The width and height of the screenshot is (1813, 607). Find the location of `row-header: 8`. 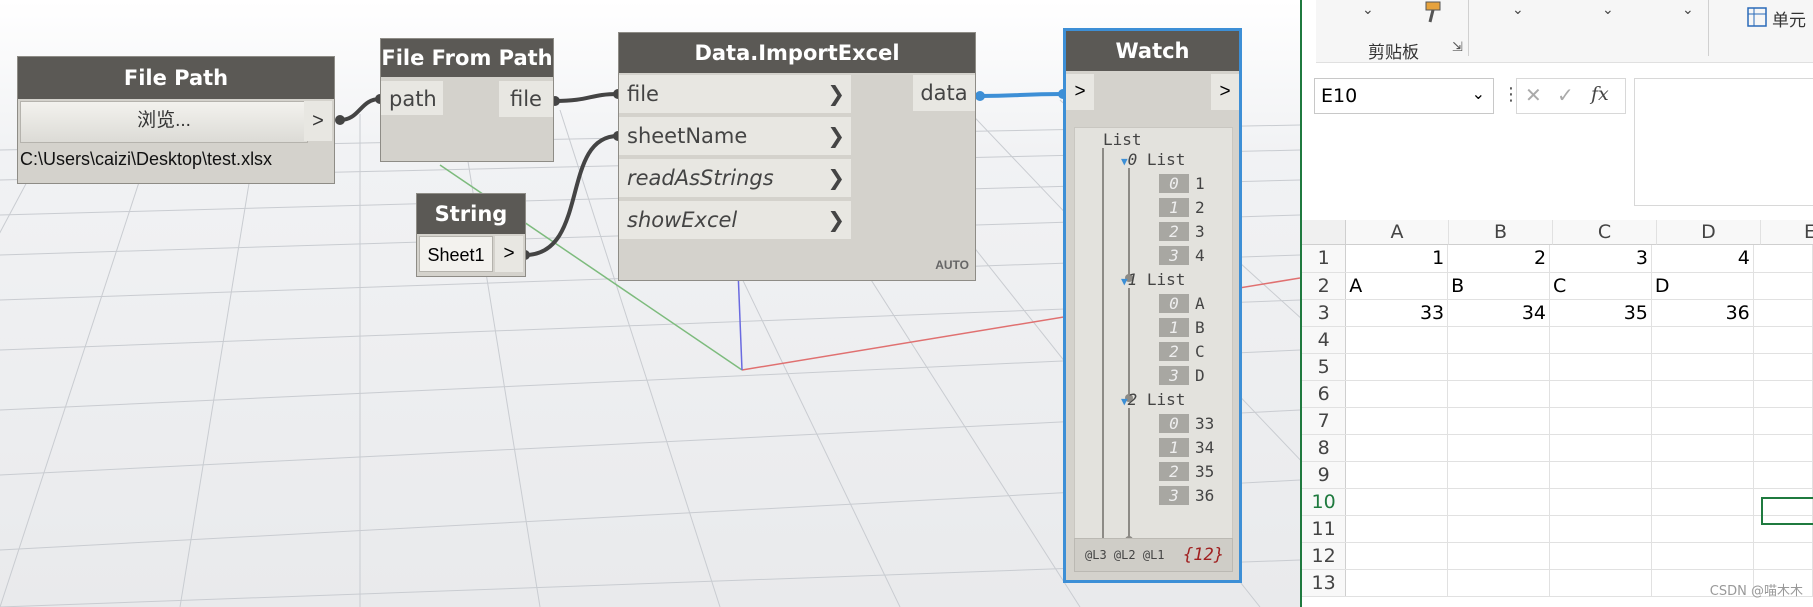

row-header: 8 is located at coordinates (1324, 448).